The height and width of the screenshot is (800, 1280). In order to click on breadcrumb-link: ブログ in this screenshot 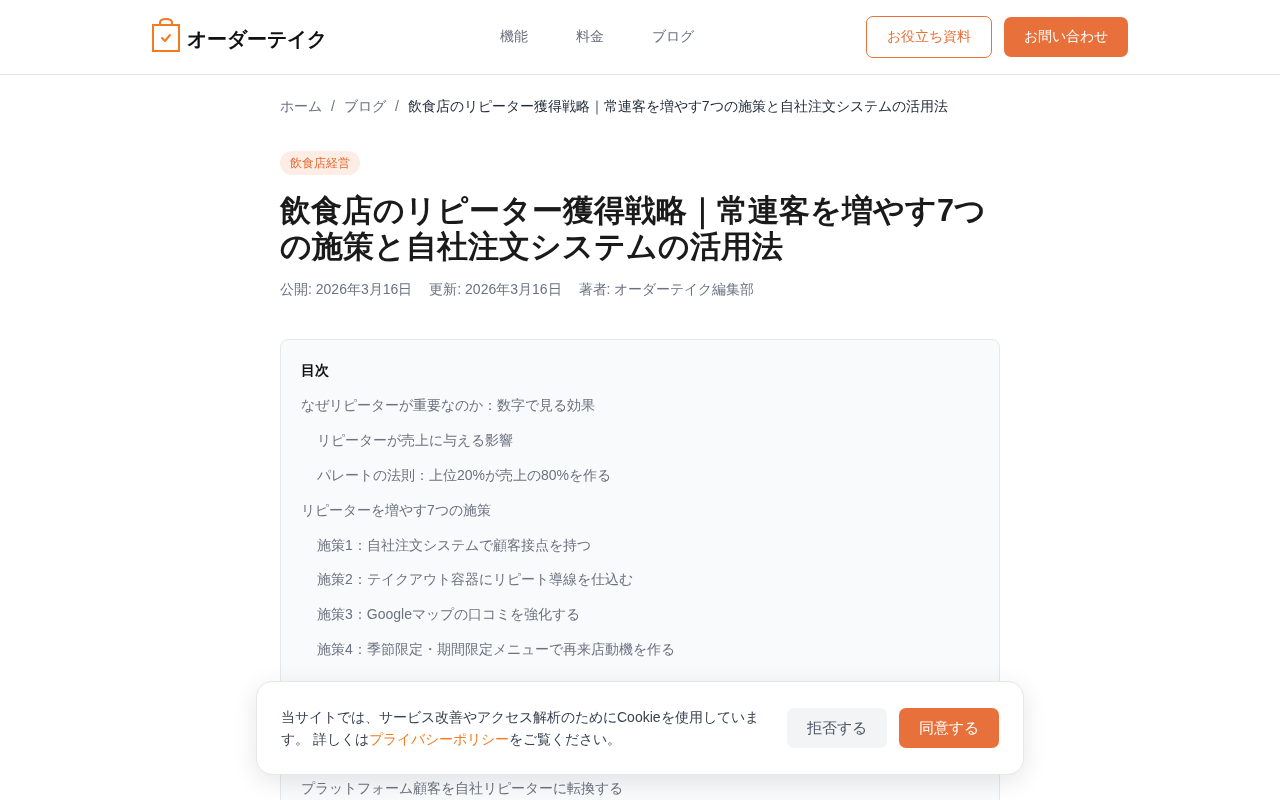, I will do `click(364, 106)`.